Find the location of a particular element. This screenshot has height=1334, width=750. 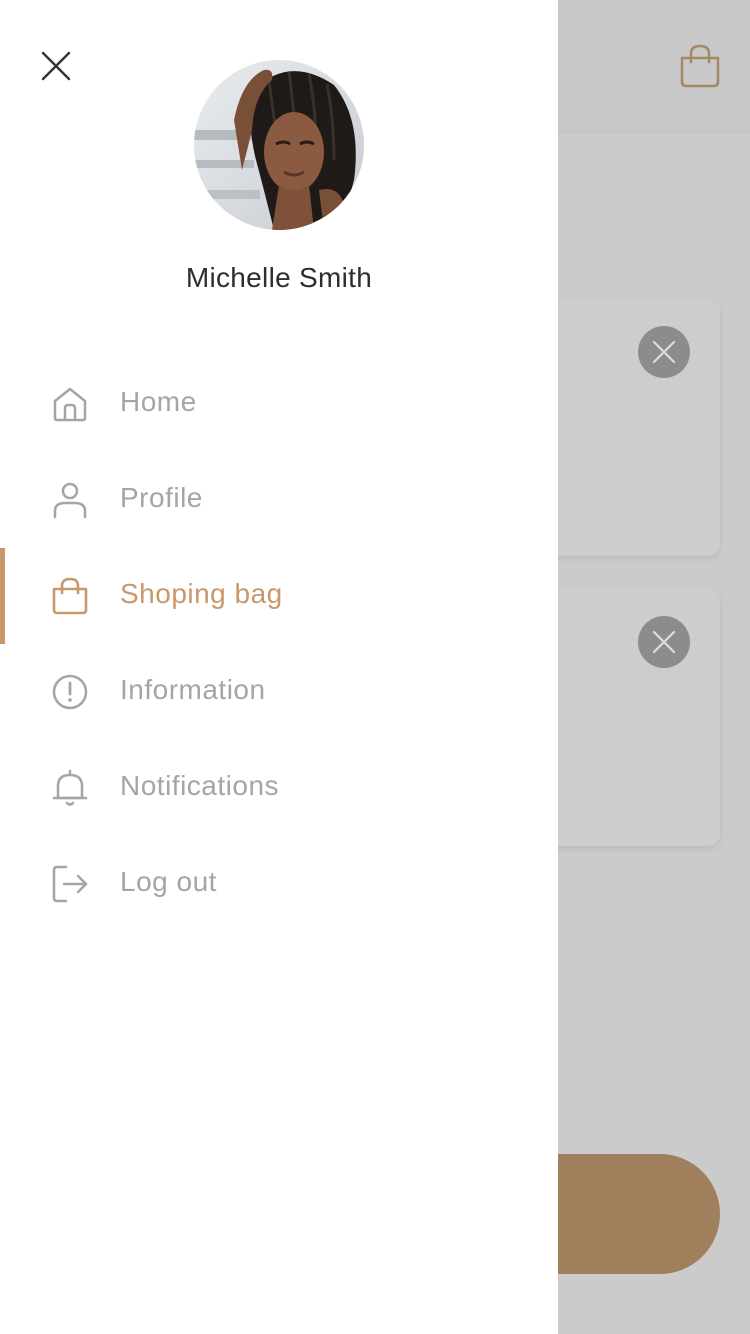

menu-item-notifications: Notifications is located at coordinates (279, 788).